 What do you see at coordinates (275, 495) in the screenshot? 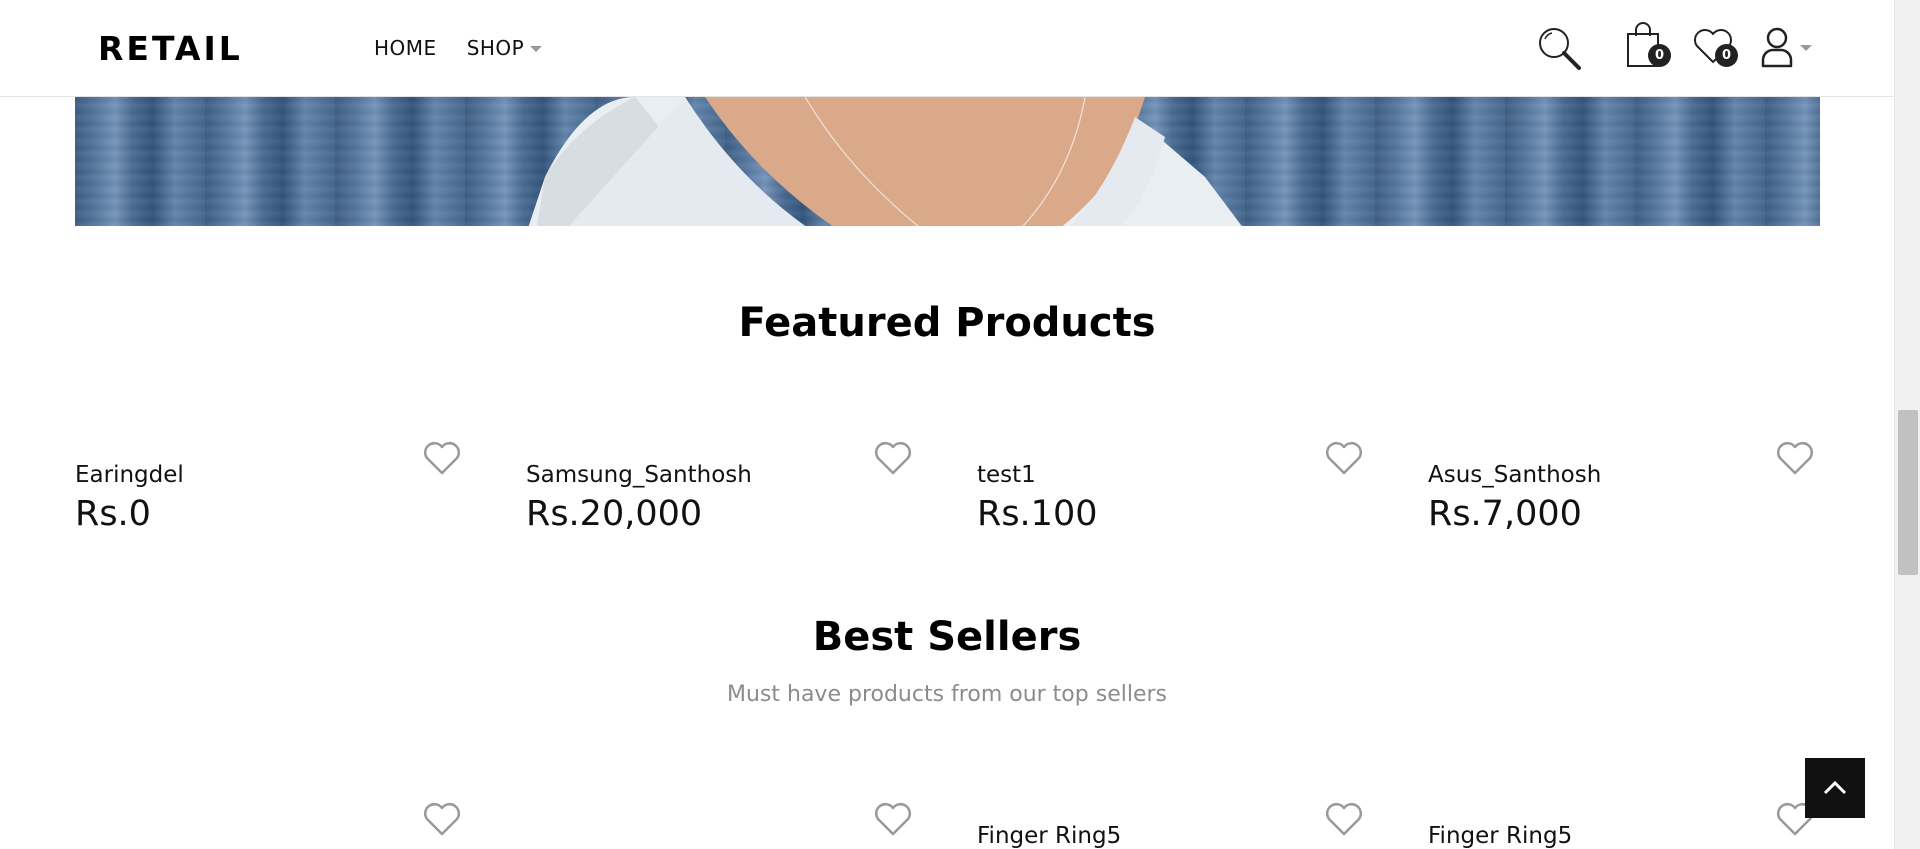
I see `product-card: Earingdel Rs.0` at bounding box center [275, 495].